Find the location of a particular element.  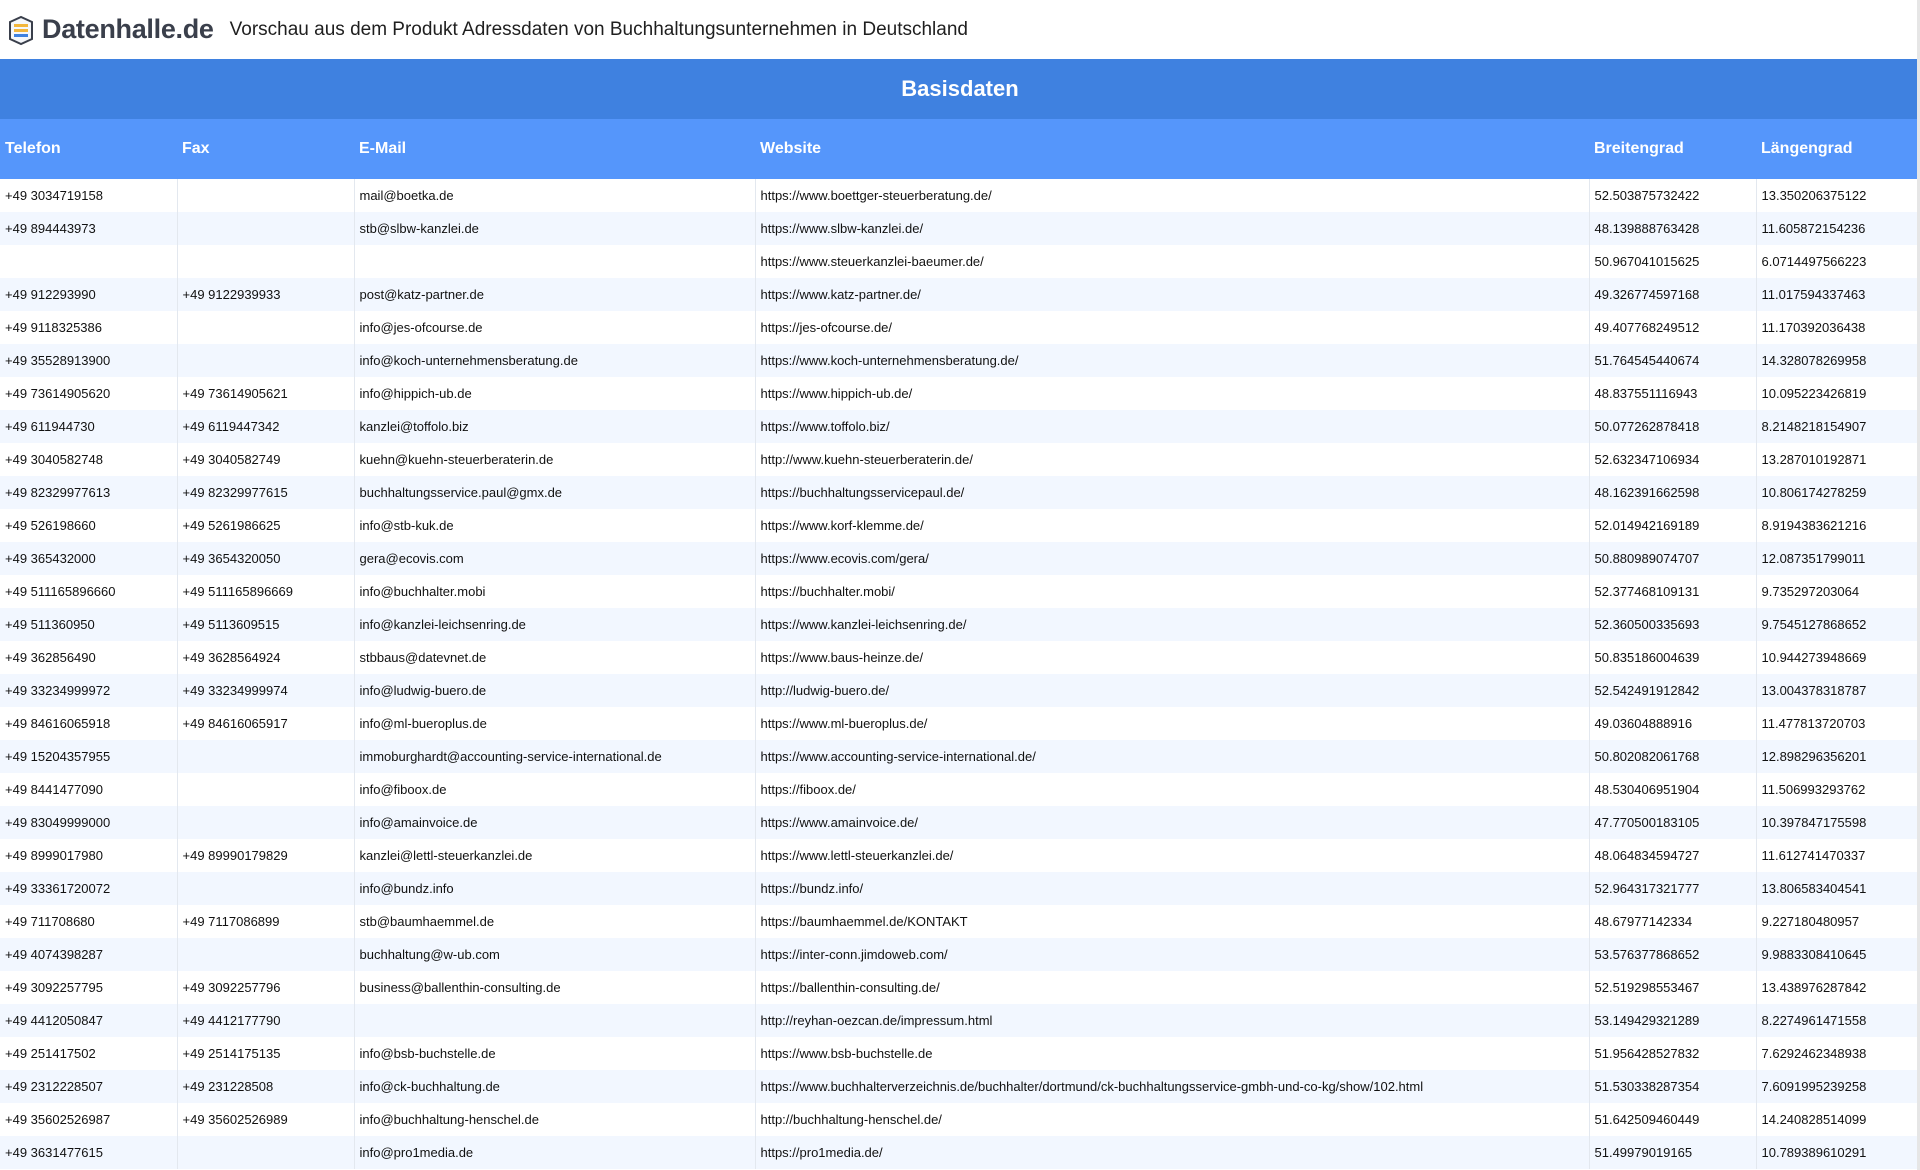

cell-fax: +49 82329977615 is located at coordinates (266, 492).